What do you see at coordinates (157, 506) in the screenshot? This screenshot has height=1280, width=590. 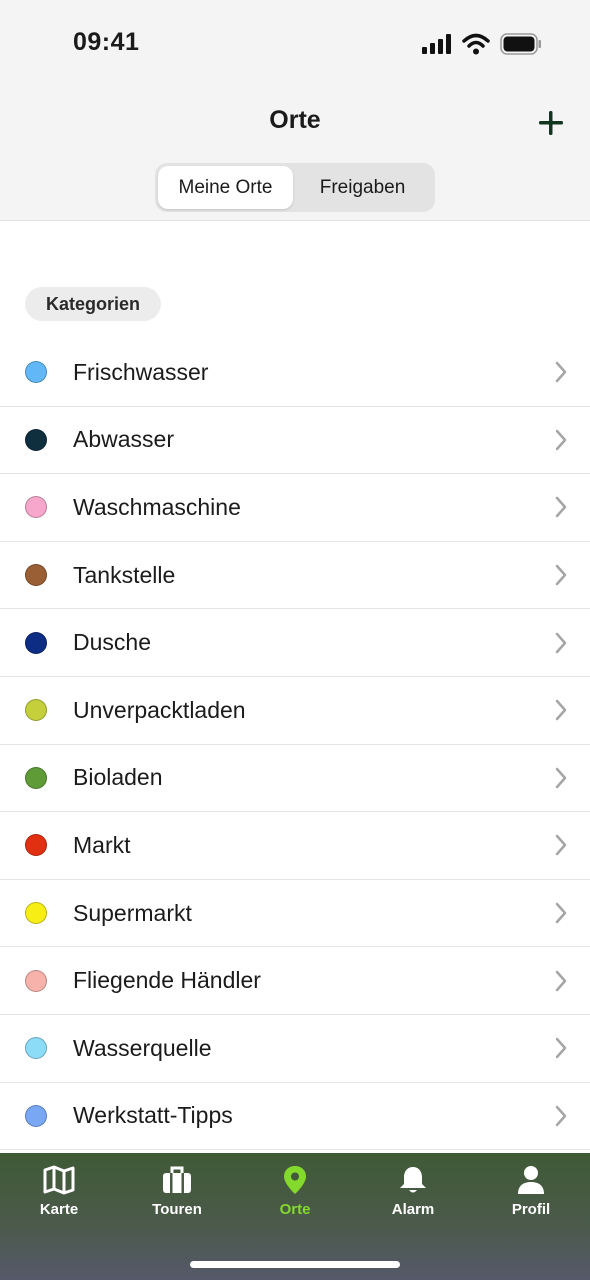 I see `category-label: Waschmaschine` at bounding box center [157, 506].